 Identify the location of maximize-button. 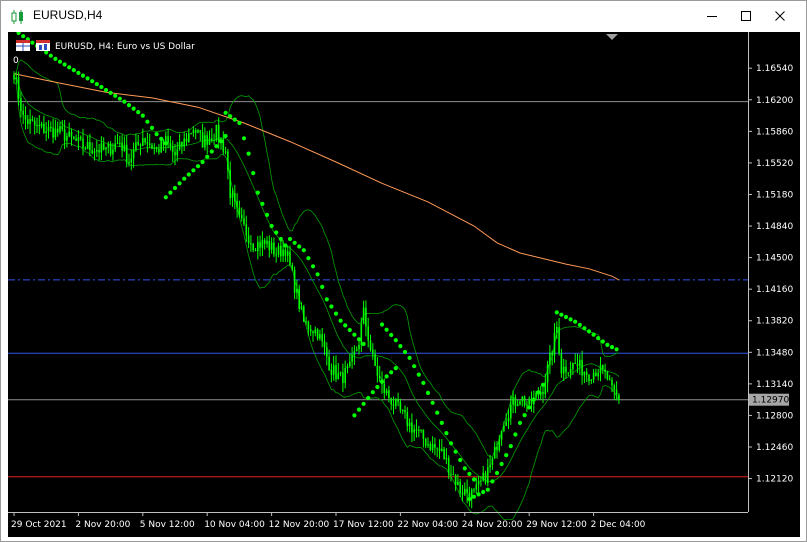
(746, 16).